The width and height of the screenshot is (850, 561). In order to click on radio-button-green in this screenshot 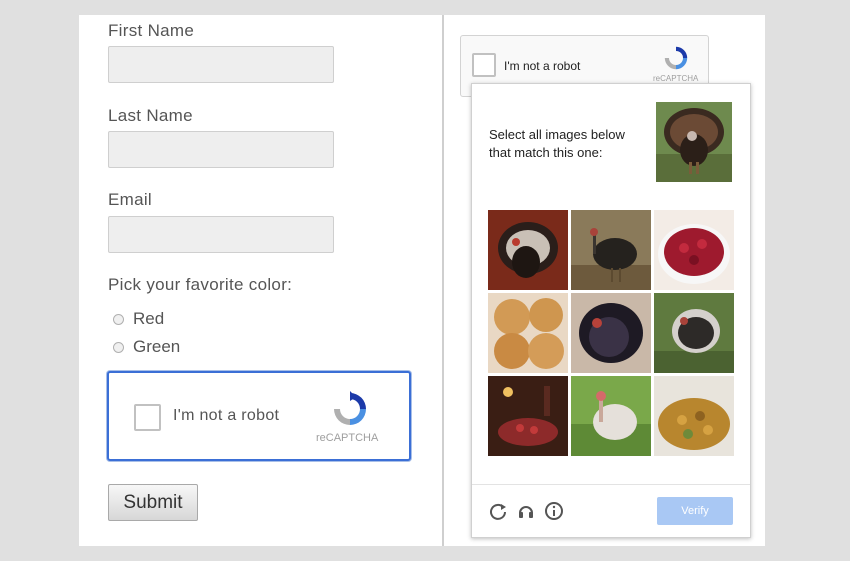, I will do `click(118, 347)`.